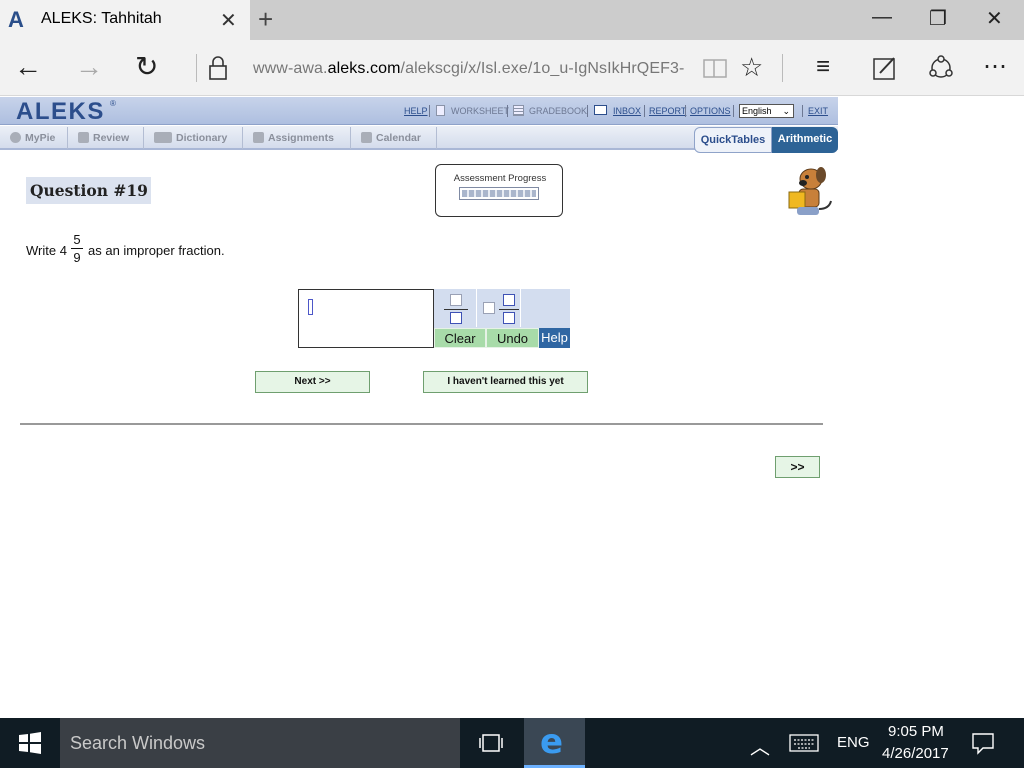 This screenshot has height=768, width=1024. Describe the element at coordinates (505, 382) in the screenshot. I see `havent-learned-button: I haven't learned this yet` at that location.